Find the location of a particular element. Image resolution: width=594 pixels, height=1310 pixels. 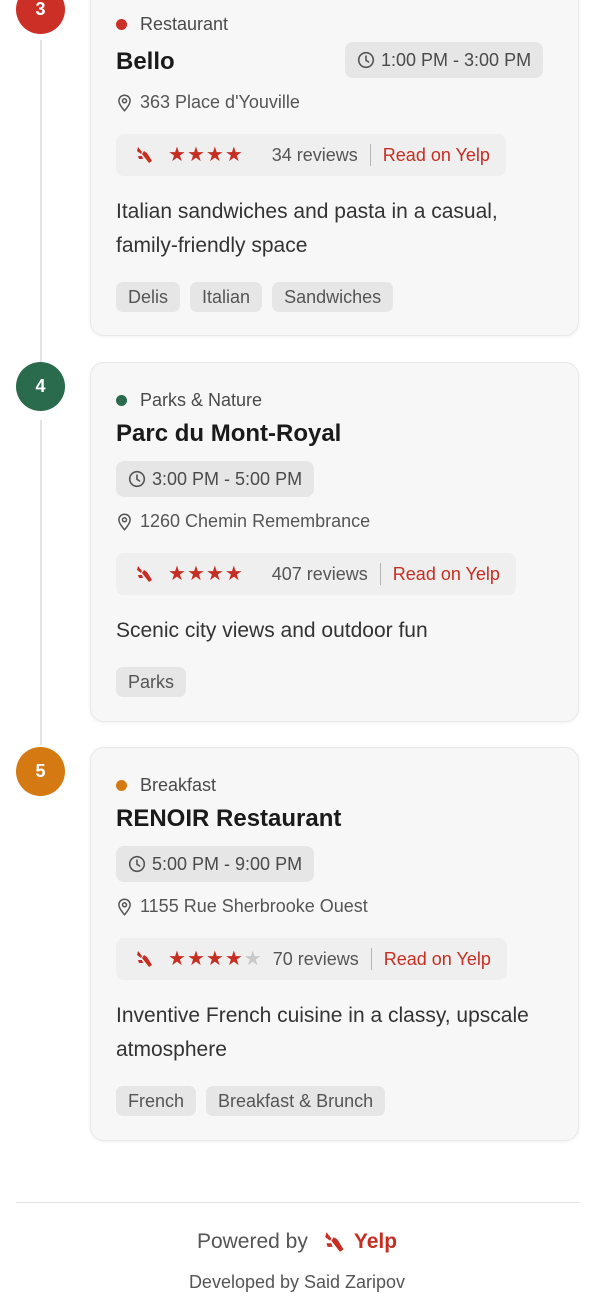

review-count: 70 reviews is located at coordinates (315, 958).